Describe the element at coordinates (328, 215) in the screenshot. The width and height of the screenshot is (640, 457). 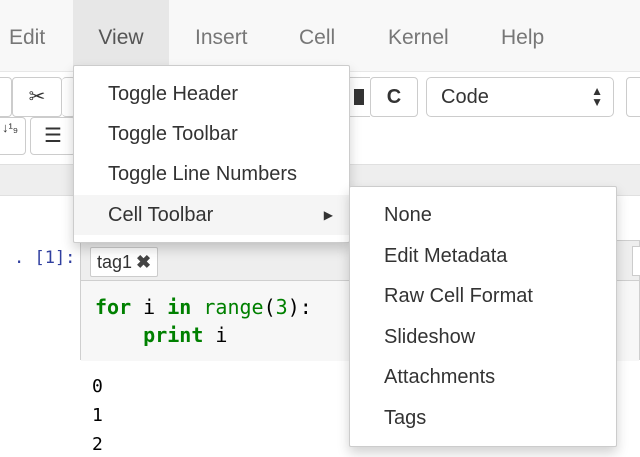
I see `submenu-caret-icon: ▶` at that location.